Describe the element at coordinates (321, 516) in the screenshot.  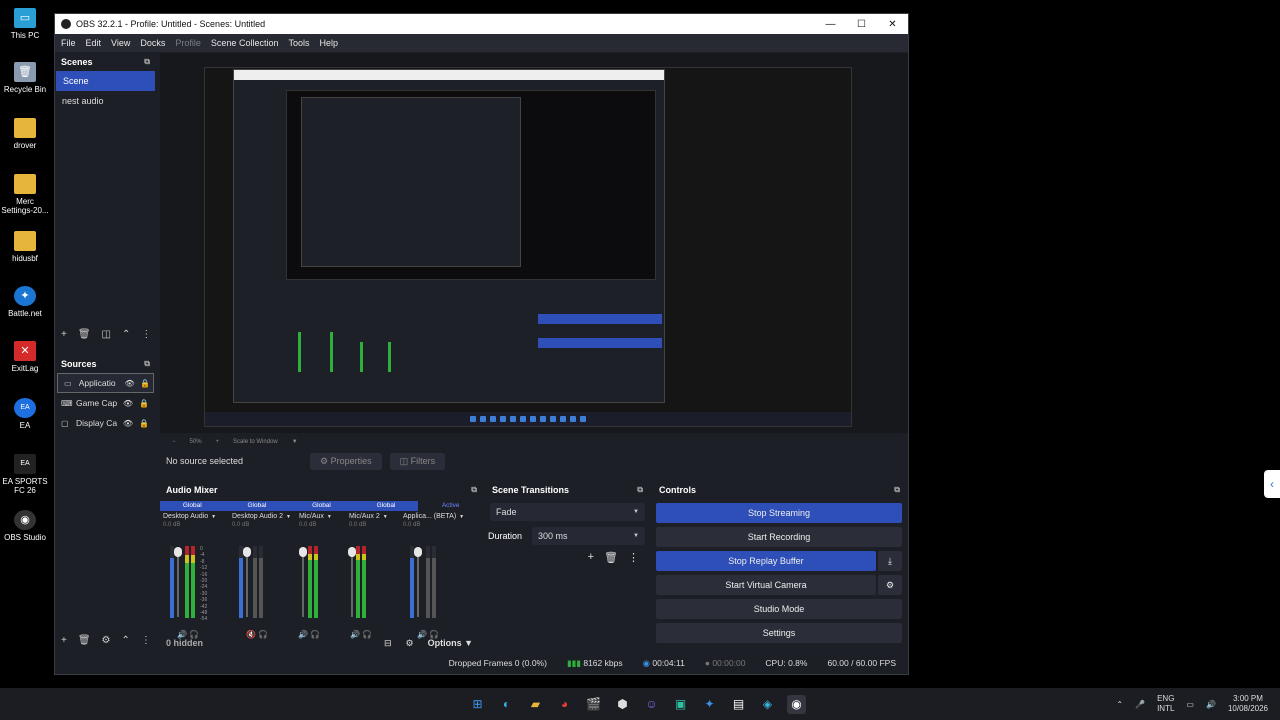
I see `channel-name: Mic/Aux` at that location.